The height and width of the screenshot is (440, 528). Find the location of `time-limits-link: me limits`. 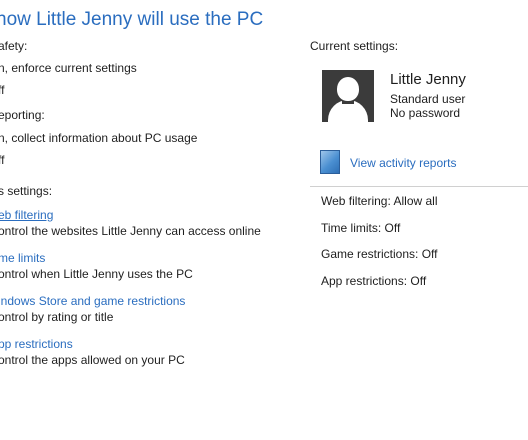

time-limits-link: me limits is located at coordinates (22, 258).